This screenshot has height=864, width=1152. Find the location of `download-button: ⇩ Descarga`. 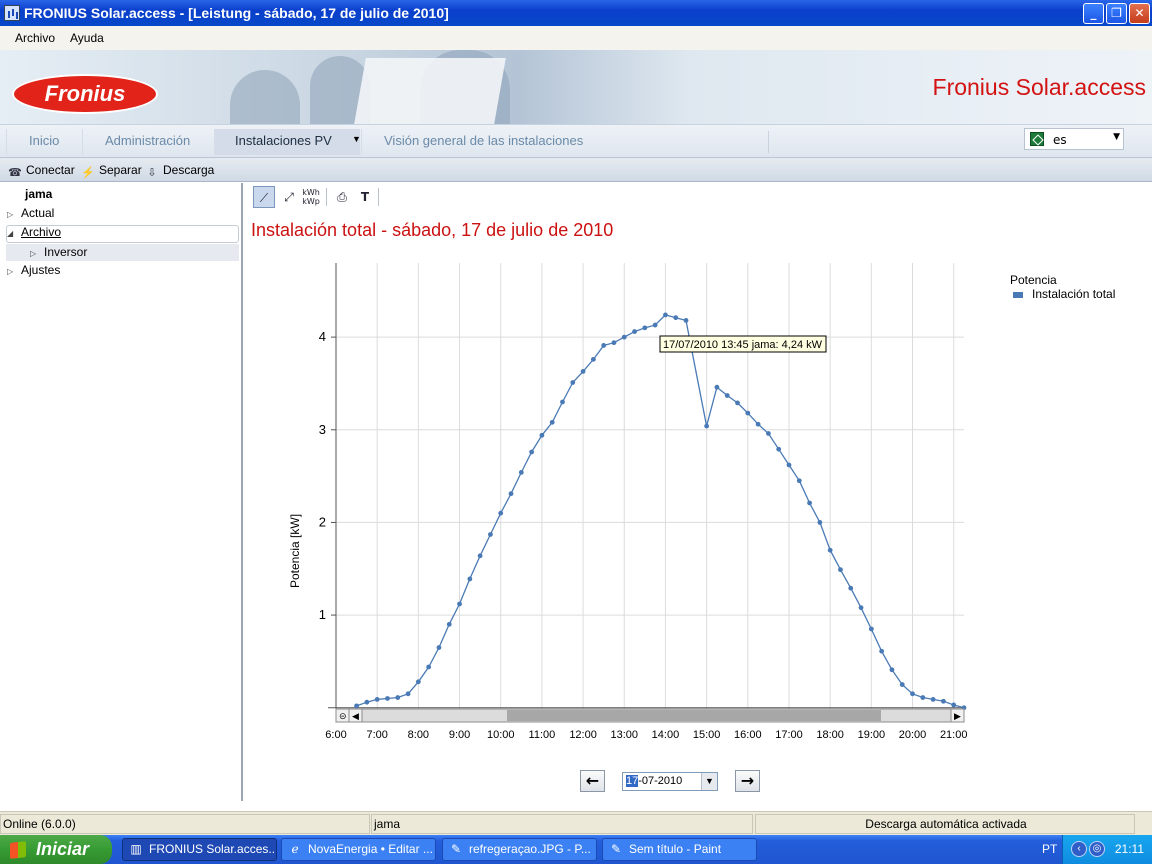

download-button: ⇩ Descarga is located at coordinates (179, 171).